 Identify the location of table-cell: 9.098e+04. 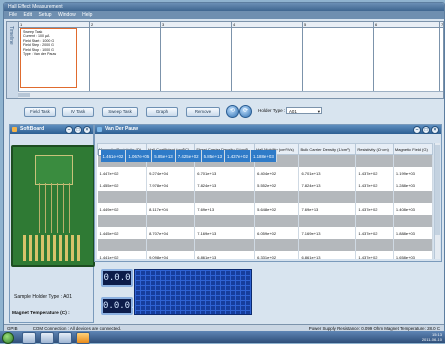
(171, 255).